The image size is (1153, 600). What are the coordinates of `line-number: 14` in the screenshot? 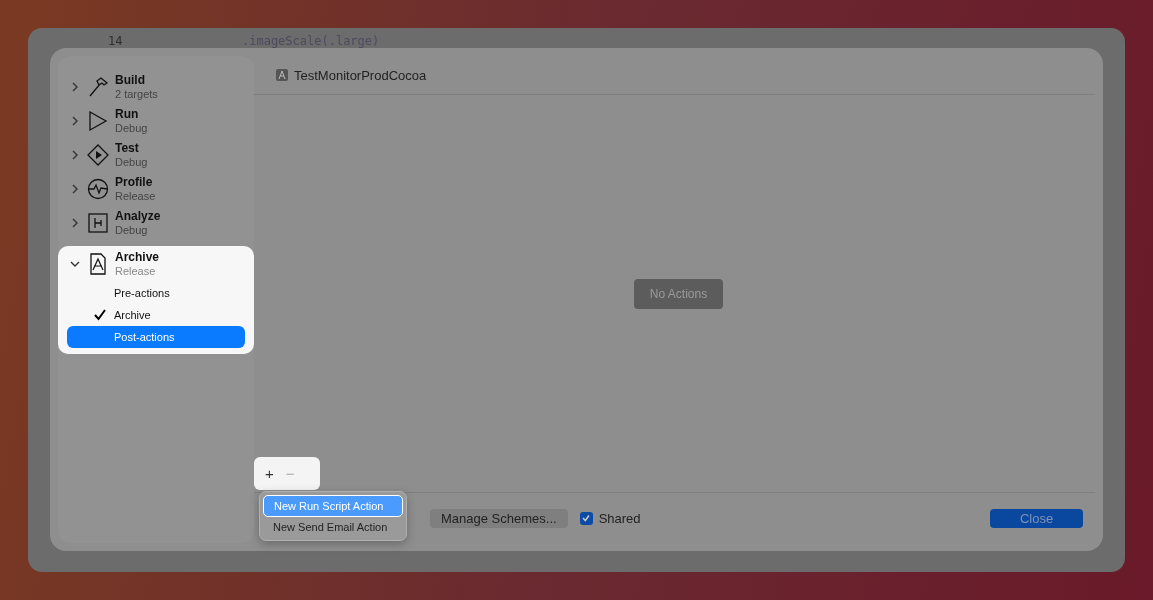 It's located at (116, 41).